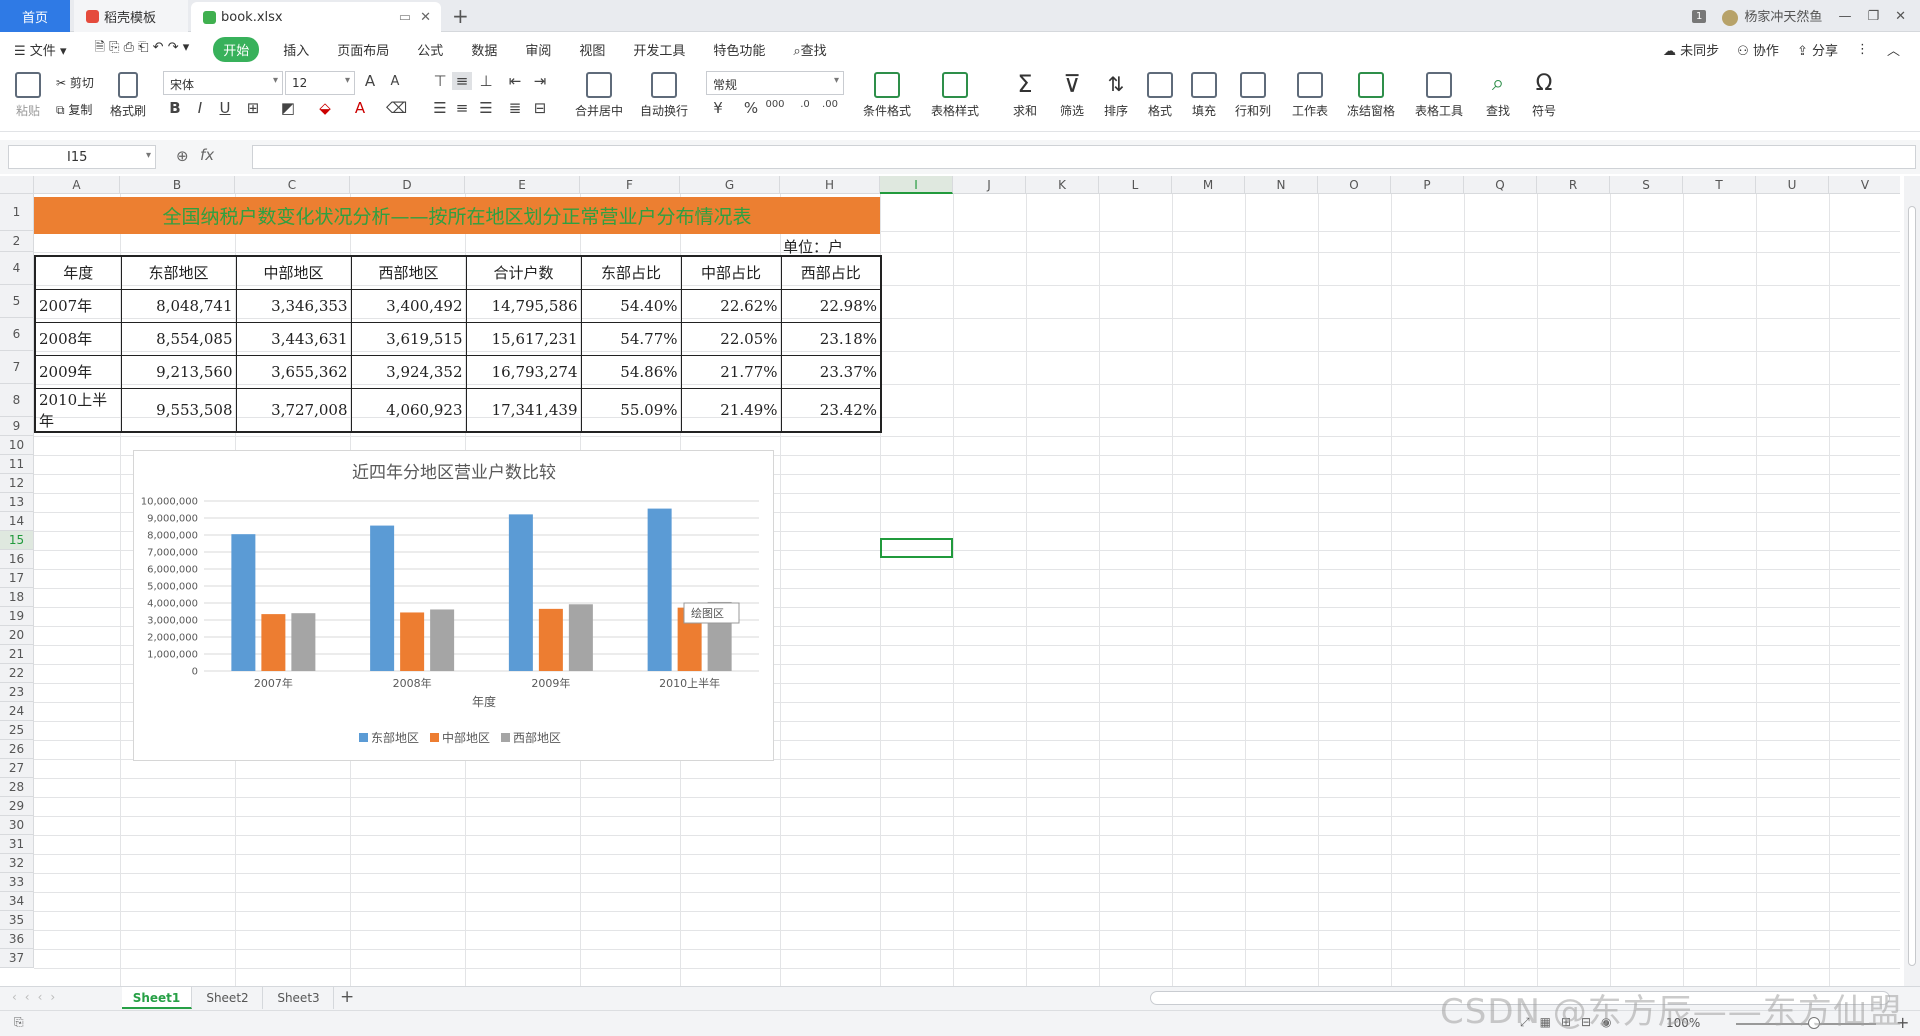 This screenshot has width=1920, height=1036. What do you see at coordinates (17, 863) in the screenshot?
I see `row-header: 32` at bounding box center [17, 863].